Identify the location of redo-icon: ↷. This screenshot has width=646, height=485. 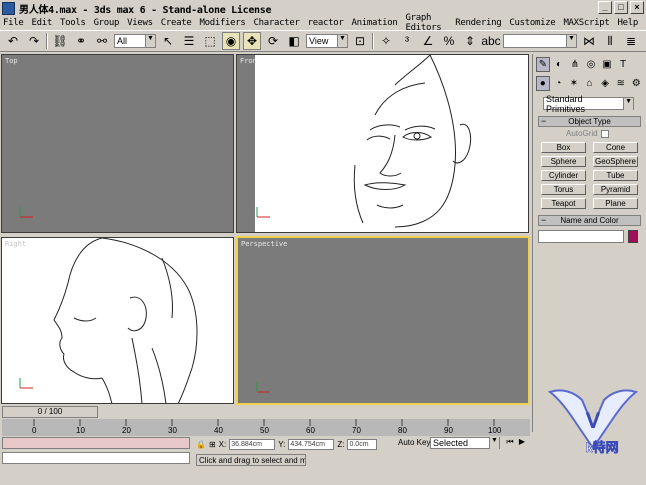
(34, 41).